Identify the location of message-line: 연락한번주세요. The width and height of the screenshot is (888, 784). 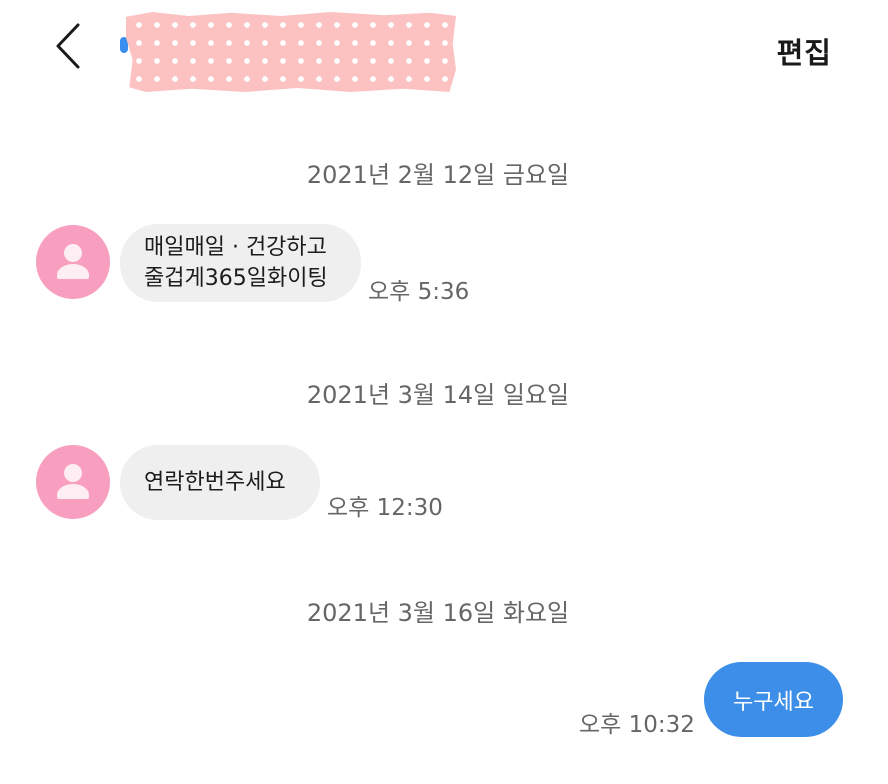
(215, 482).